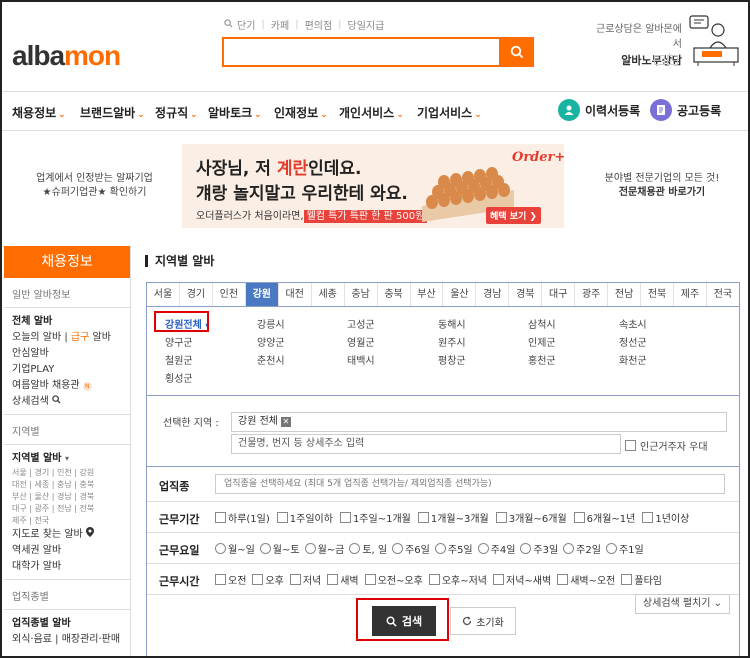  I want to click on sidebar-item-station: 역세권 알바, so click(67, 551).